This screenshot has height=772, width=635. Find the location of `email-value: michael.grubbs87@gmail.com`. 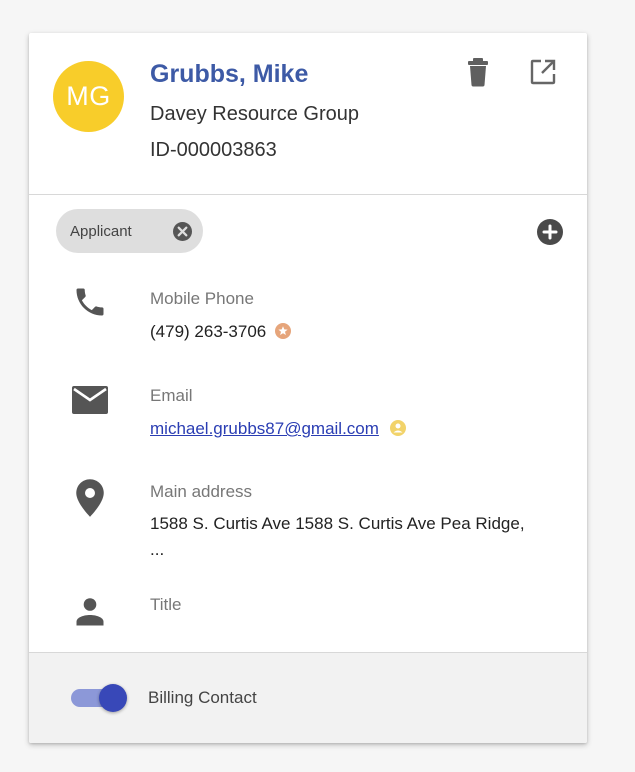

email-value: michael.grubbs87@gmail.com is located at coordinates (278, 429).